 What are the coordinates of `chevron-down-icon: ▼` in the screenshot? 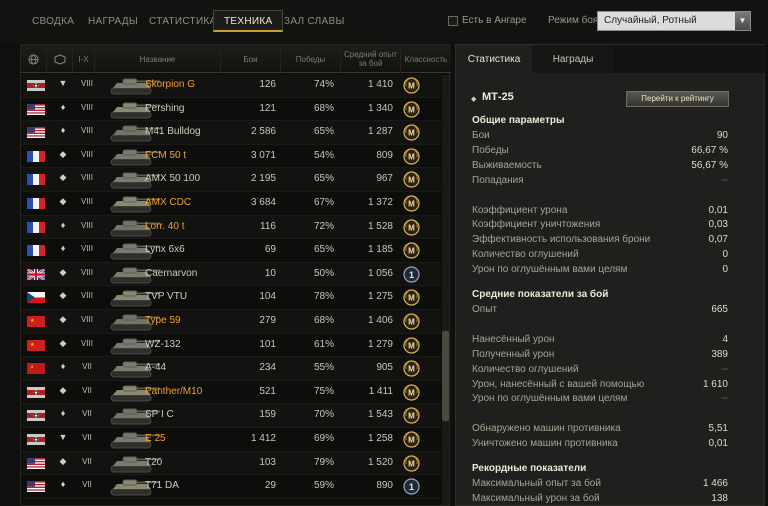 It's located at (742, 21).